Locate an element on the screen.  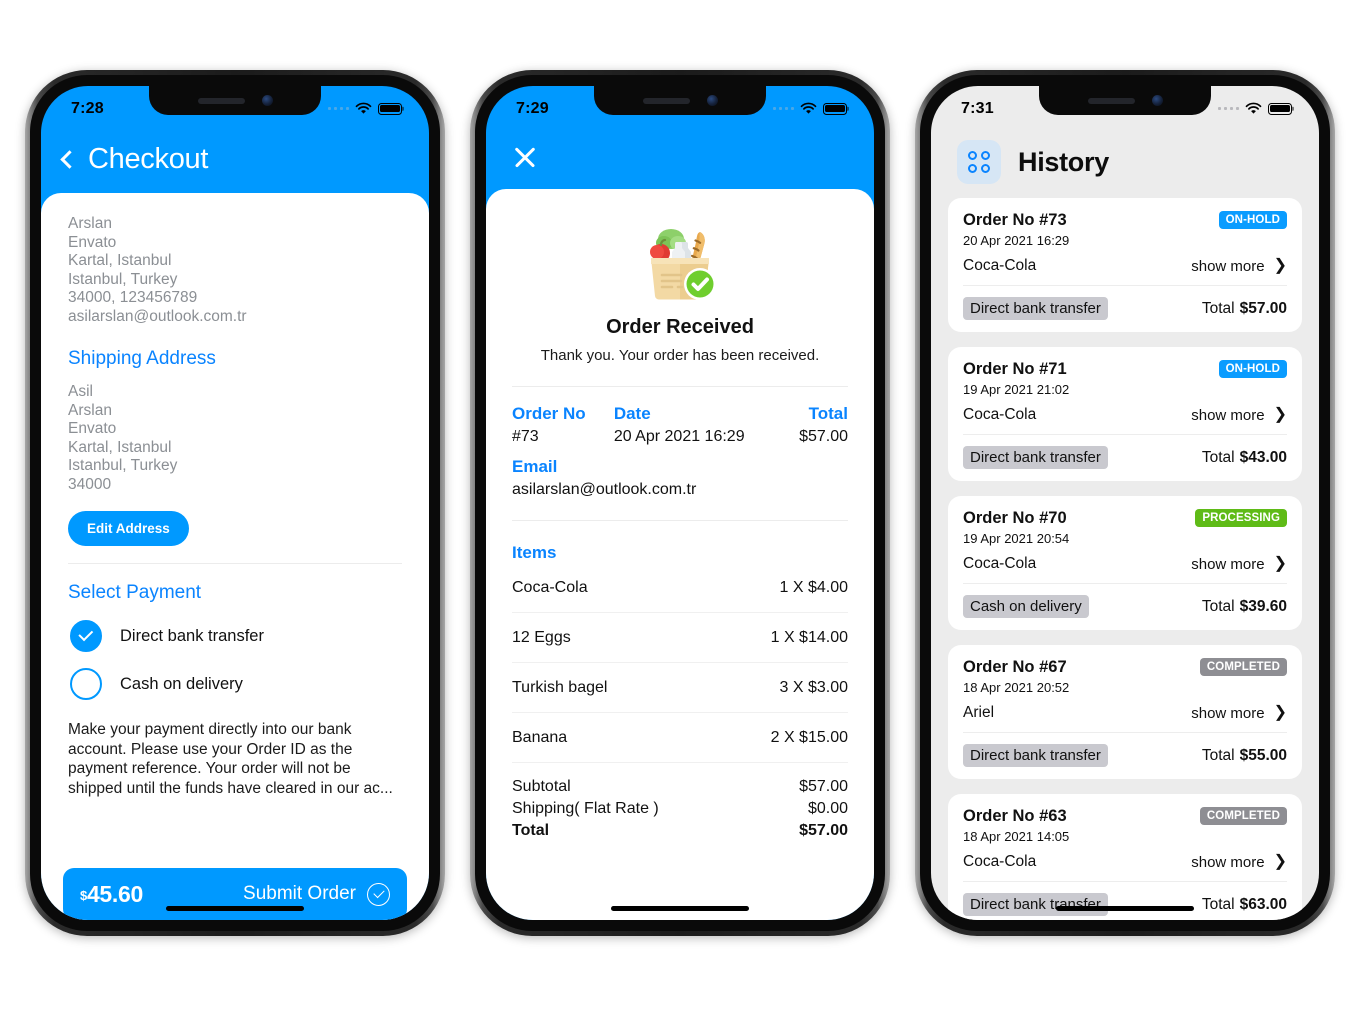
payment-option-cash-on-delivery: Cash on delivery is located at coordinates (235, 684).